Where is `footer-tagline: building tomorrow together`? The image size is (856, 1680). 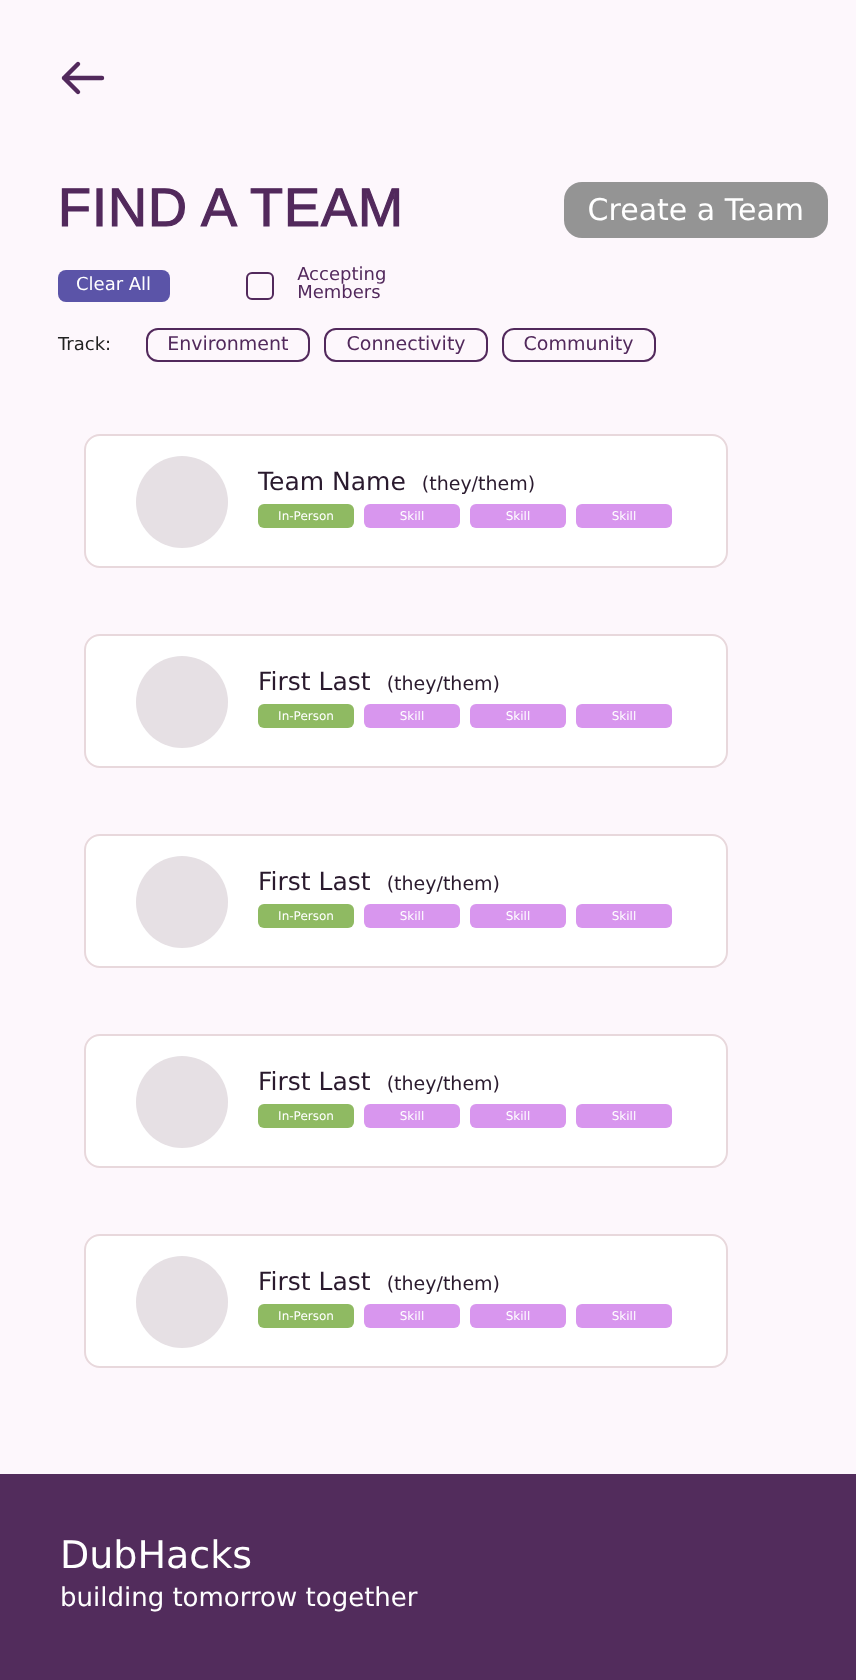
footer-tagline: building tomorrow together is located at coordinates (240, 1599).